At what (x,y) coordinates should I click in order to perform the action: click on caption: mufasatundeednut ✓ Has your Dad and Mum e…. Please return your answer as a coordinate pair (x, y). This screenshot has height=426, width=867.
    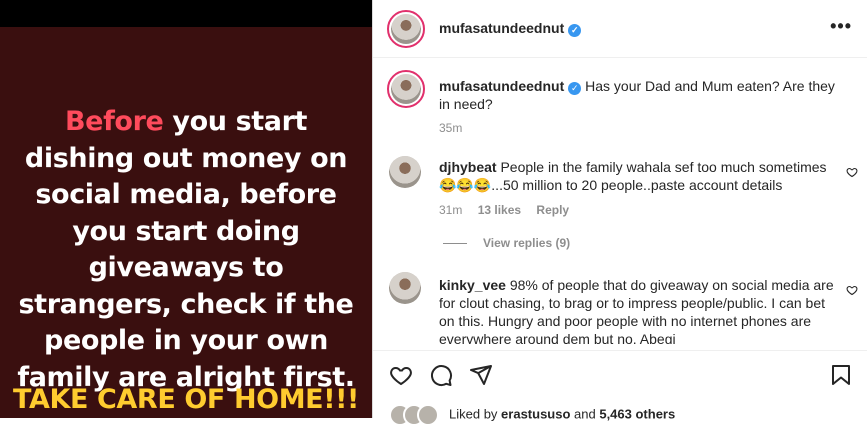
    Looking at the image, I should click on (639, 95).